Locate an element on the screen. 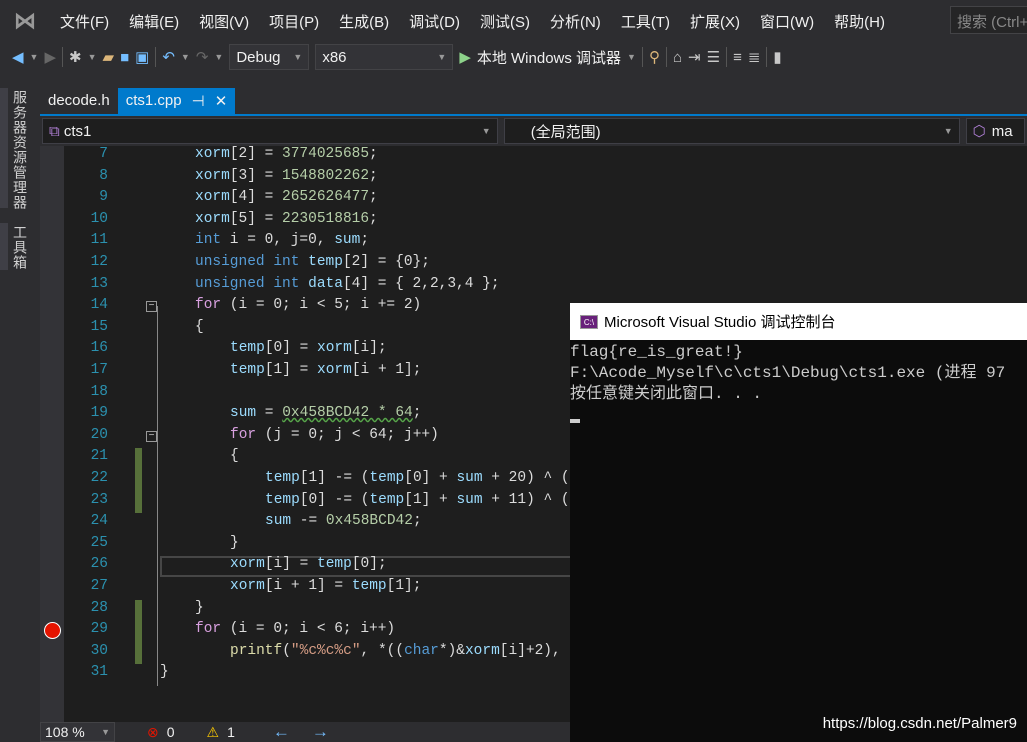 This screenshot has height=742, width=1027. menu-item: 工具(T) is located at coordinates (645, 21).